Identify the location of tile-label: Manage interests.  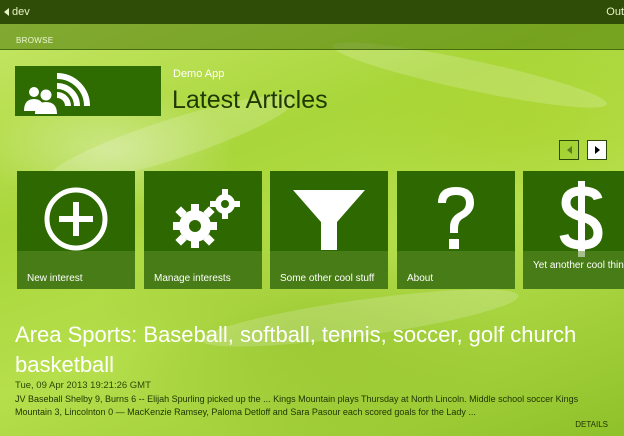
(192, 278).